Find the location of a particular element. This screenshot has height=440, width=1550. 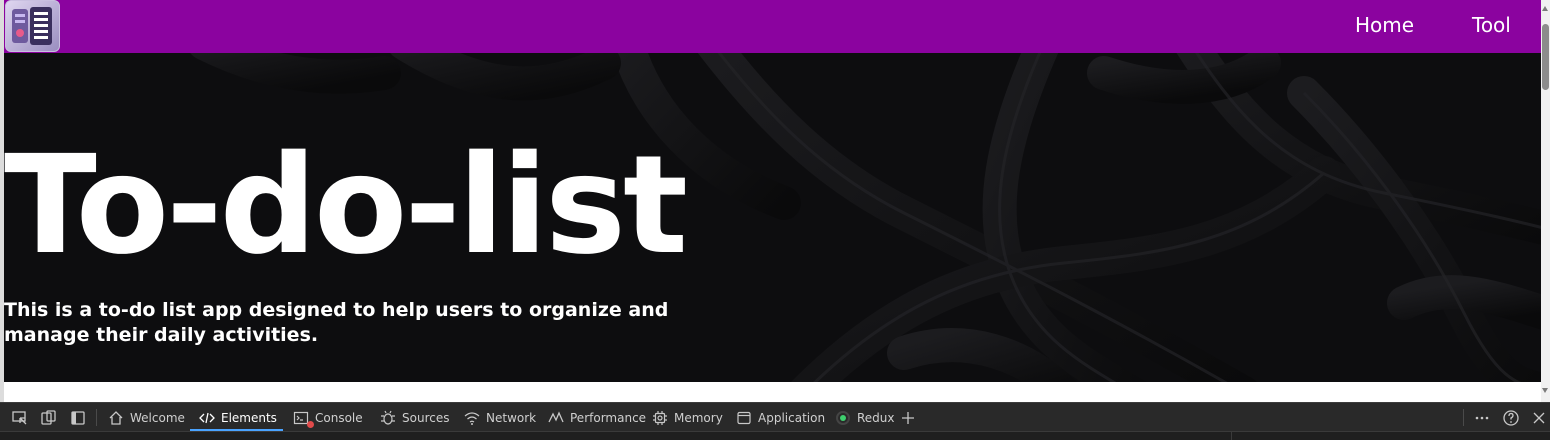

tab-sources-label: Sources is located at coordinates (426, 417).